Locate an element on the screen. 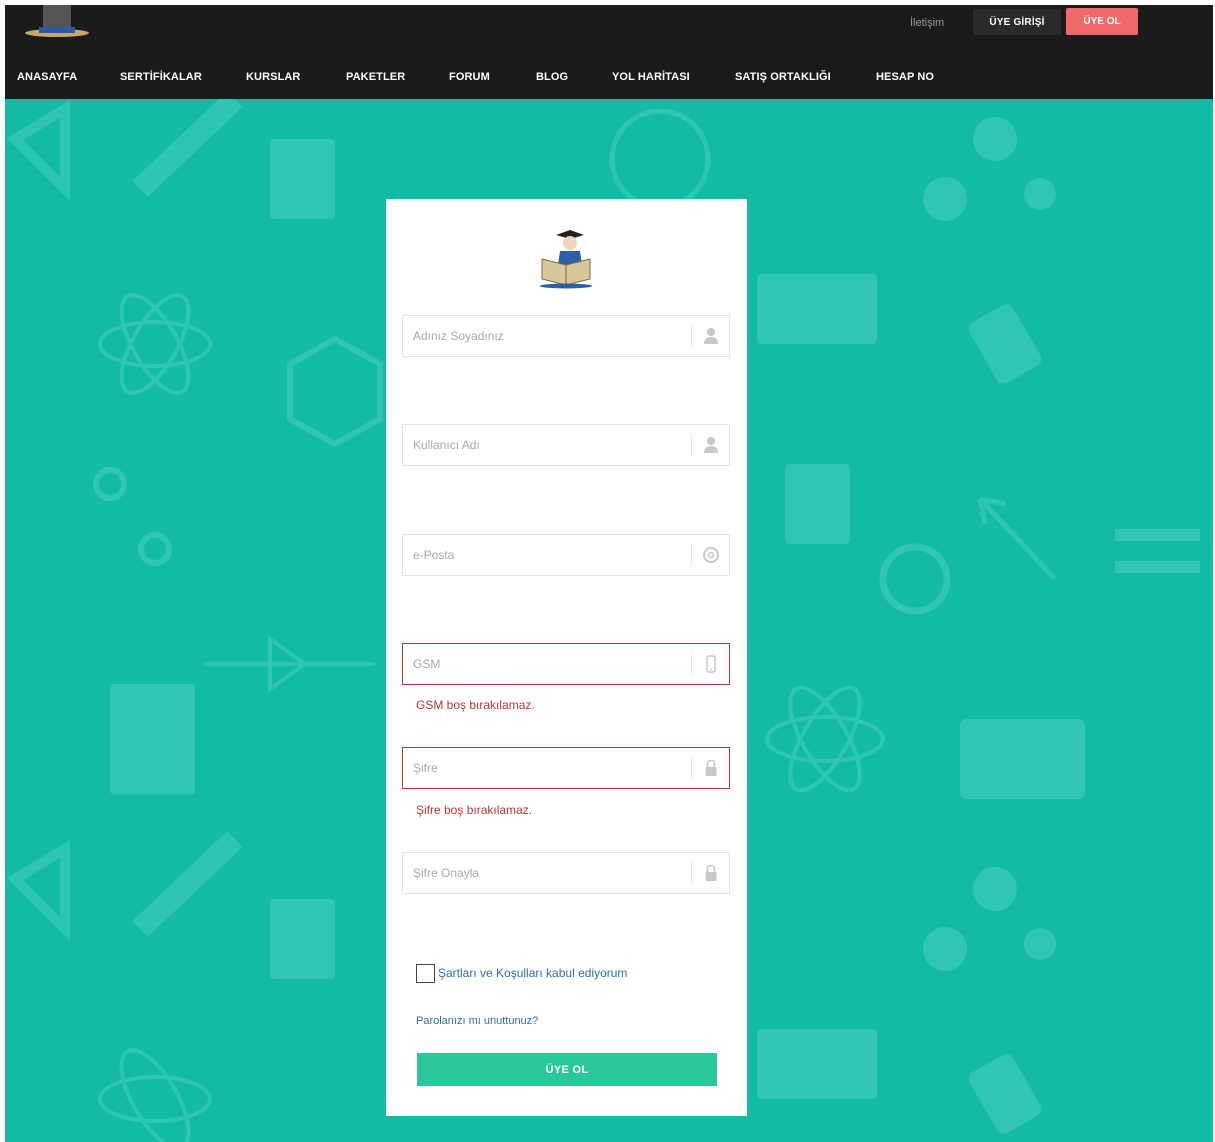  nav-item-affiliate: SATIŞ ORTAKLIĞI is located at coordinates (783, 77).